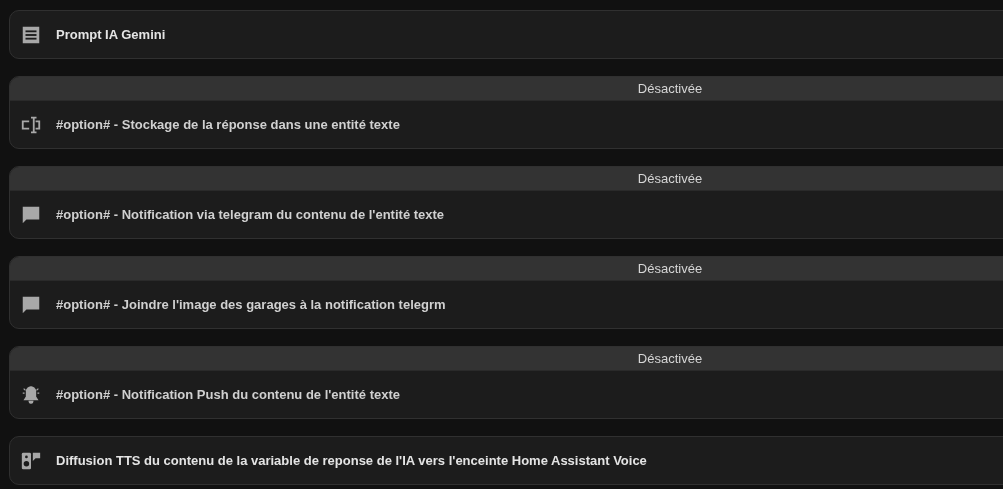 This screenshot has height=489, width=1003. I want to click on card-title: #option# - Stockage de la réponse dans une entité texte, so click(228, 124).